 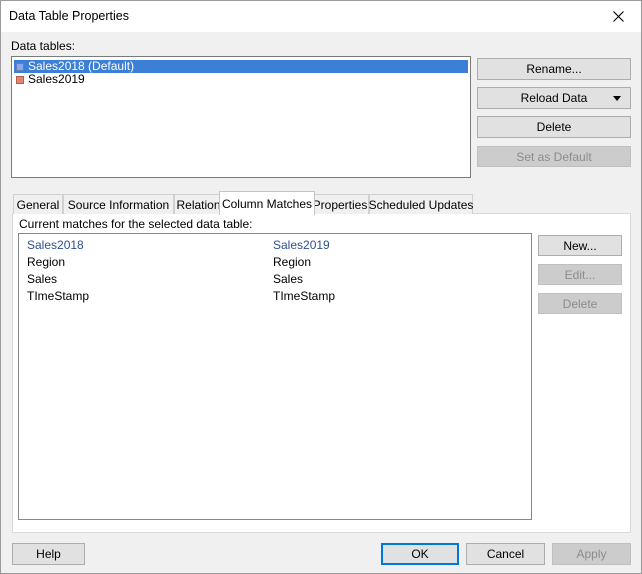 I want to click on apply-button: Apply, so click(x=591, y=554).